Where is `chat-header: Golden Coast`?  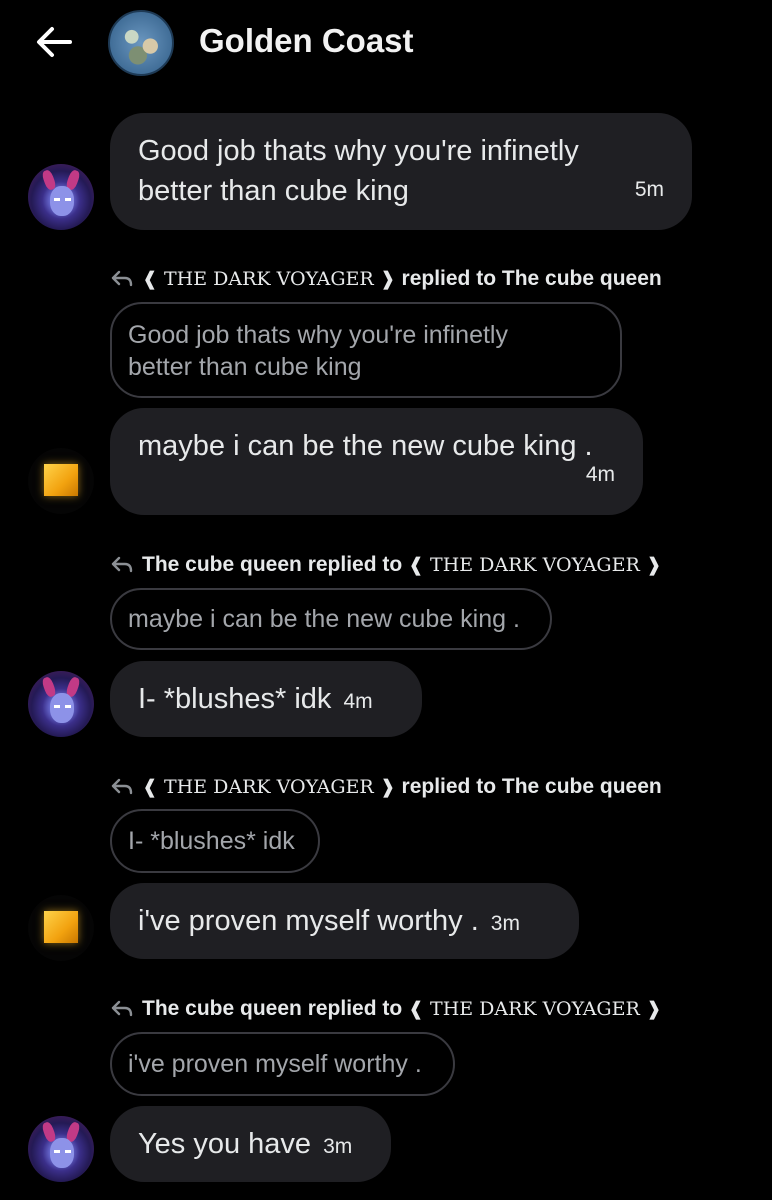 chat-header: Golden Coast is located at coordinates (386, 43).